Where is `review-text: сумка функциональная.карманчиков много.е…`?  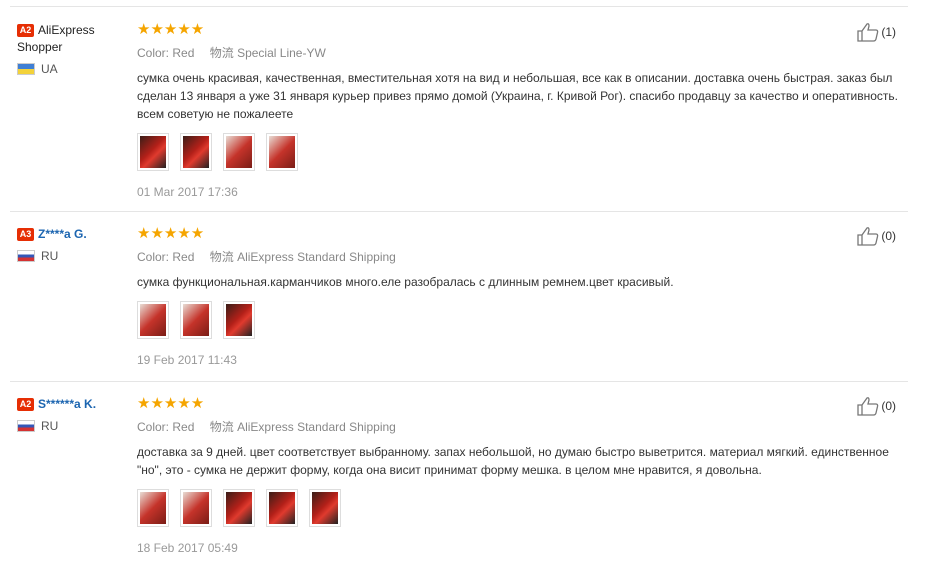
review-text: сумка функциональная.карманчиков много.е… is located at coordinates (405, 282).